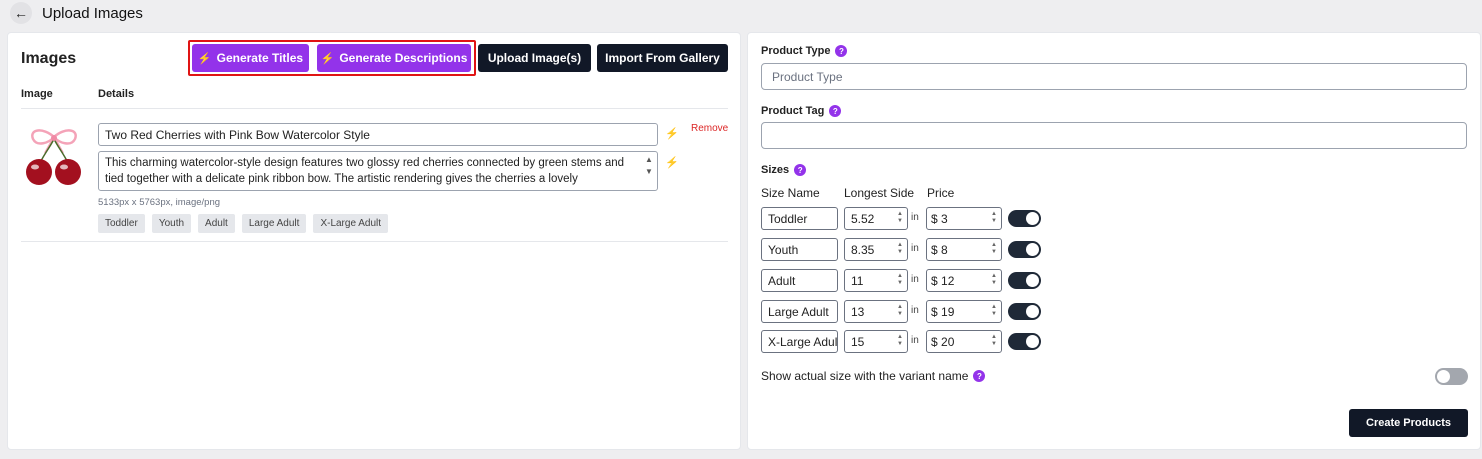  I want to click on remove-link: Remove, so click(709, 128).